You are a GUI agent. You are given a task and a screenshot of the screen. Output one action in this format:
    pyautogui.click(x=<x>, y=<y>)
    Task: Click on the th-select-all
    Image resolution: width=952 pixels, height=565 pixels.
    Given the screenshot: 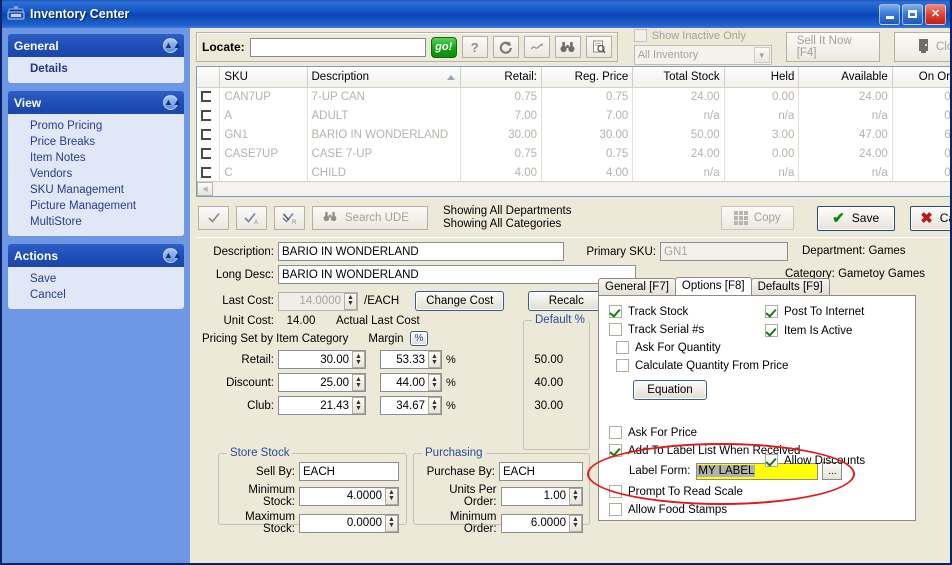 What is the action you would take?
    pyautogui.click(x=209, y=77)
    